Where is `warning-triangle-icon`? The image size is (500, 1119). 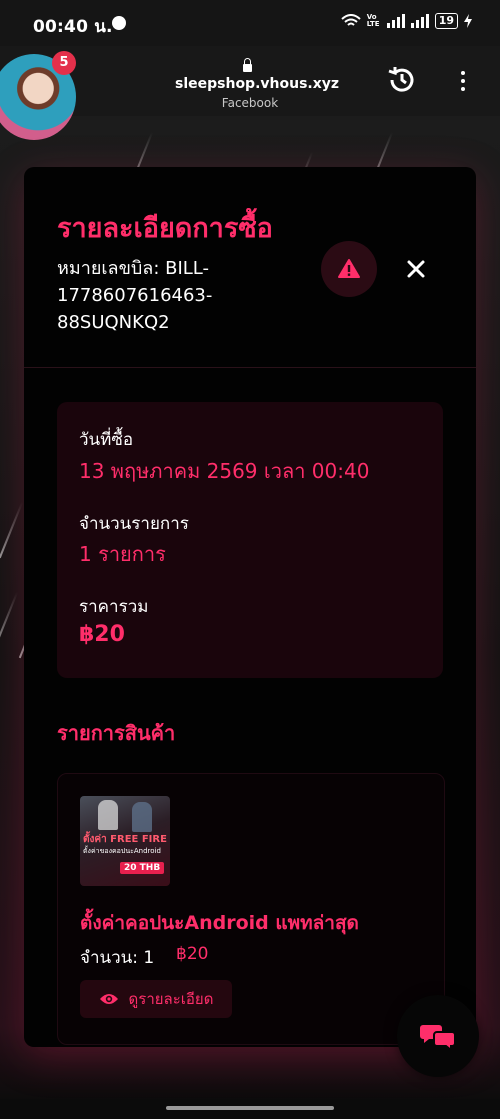
warning-triangle-icon is located at coordinates (349, 268).